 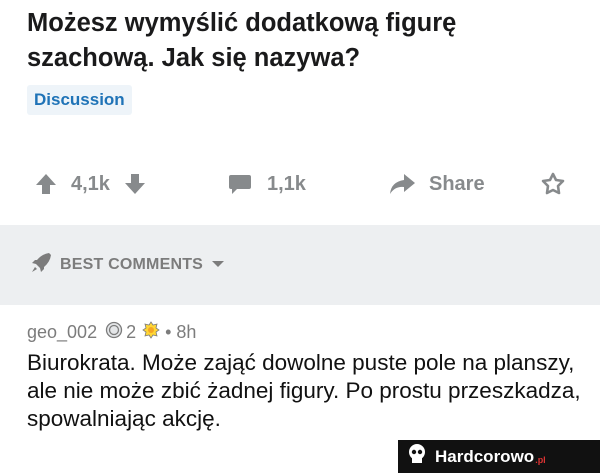 I want to click on best-comments-sort: BEST COMMENTS, so click(x=126, y=265).